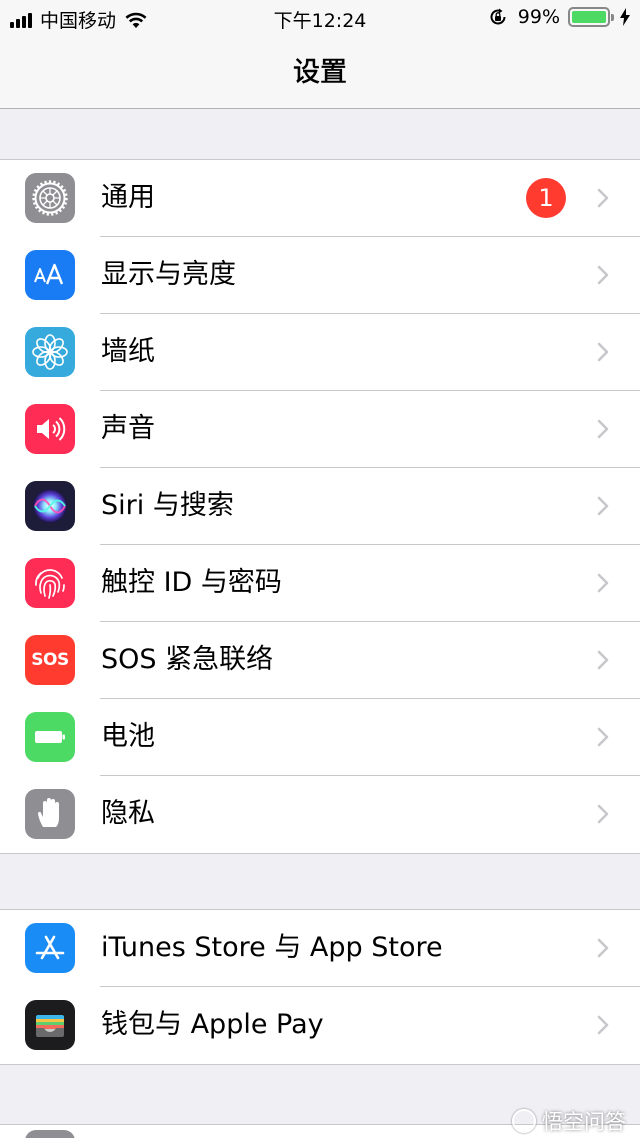  What do you see at coordinates (50, 506) in the screenshot?
I see `siri-icon` at bounding box center [50, 506].